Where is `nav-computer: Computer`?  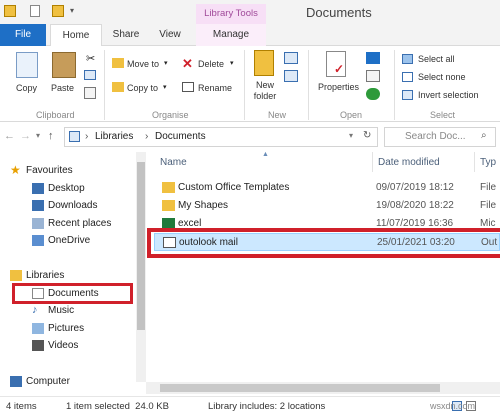
nav-computer: Computer is located at coordinates (70, 381).